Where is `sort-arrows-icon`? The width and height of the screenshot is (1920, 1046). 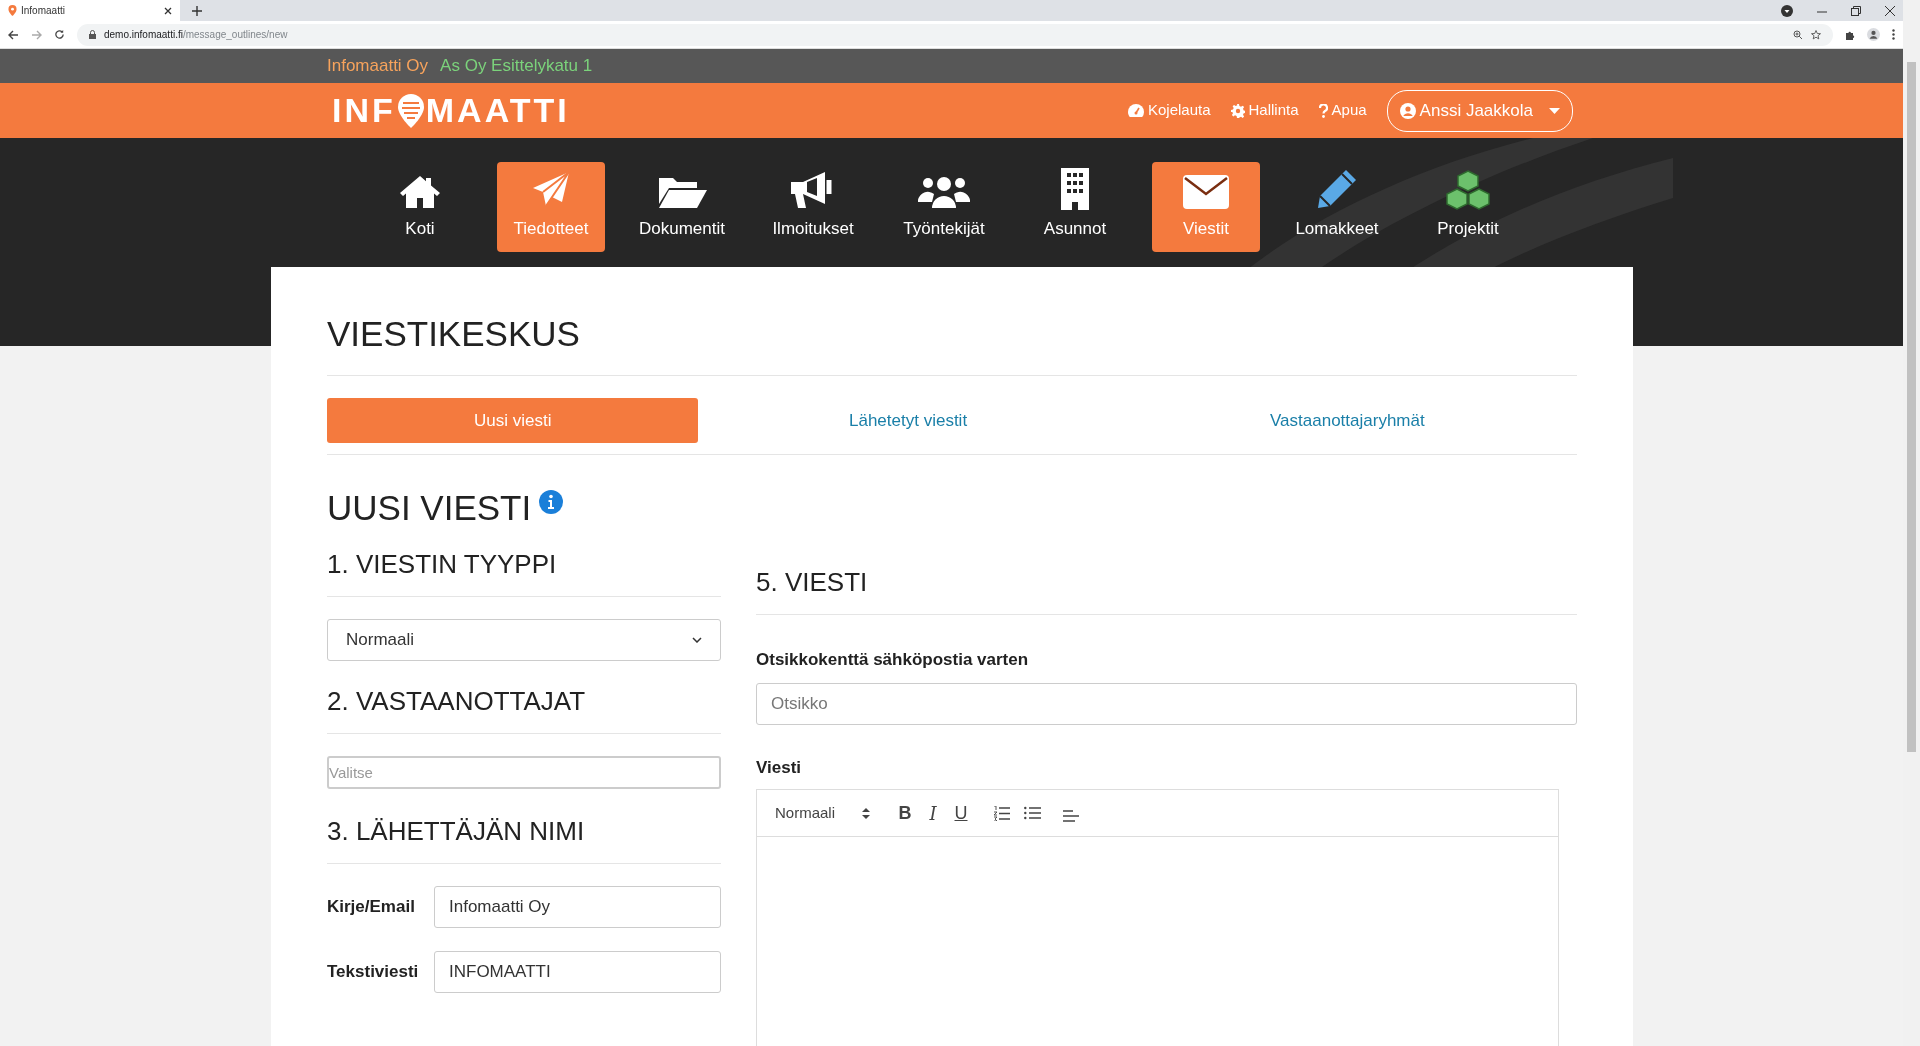
sort-arrows-icon is located at coordinates (866, 813).